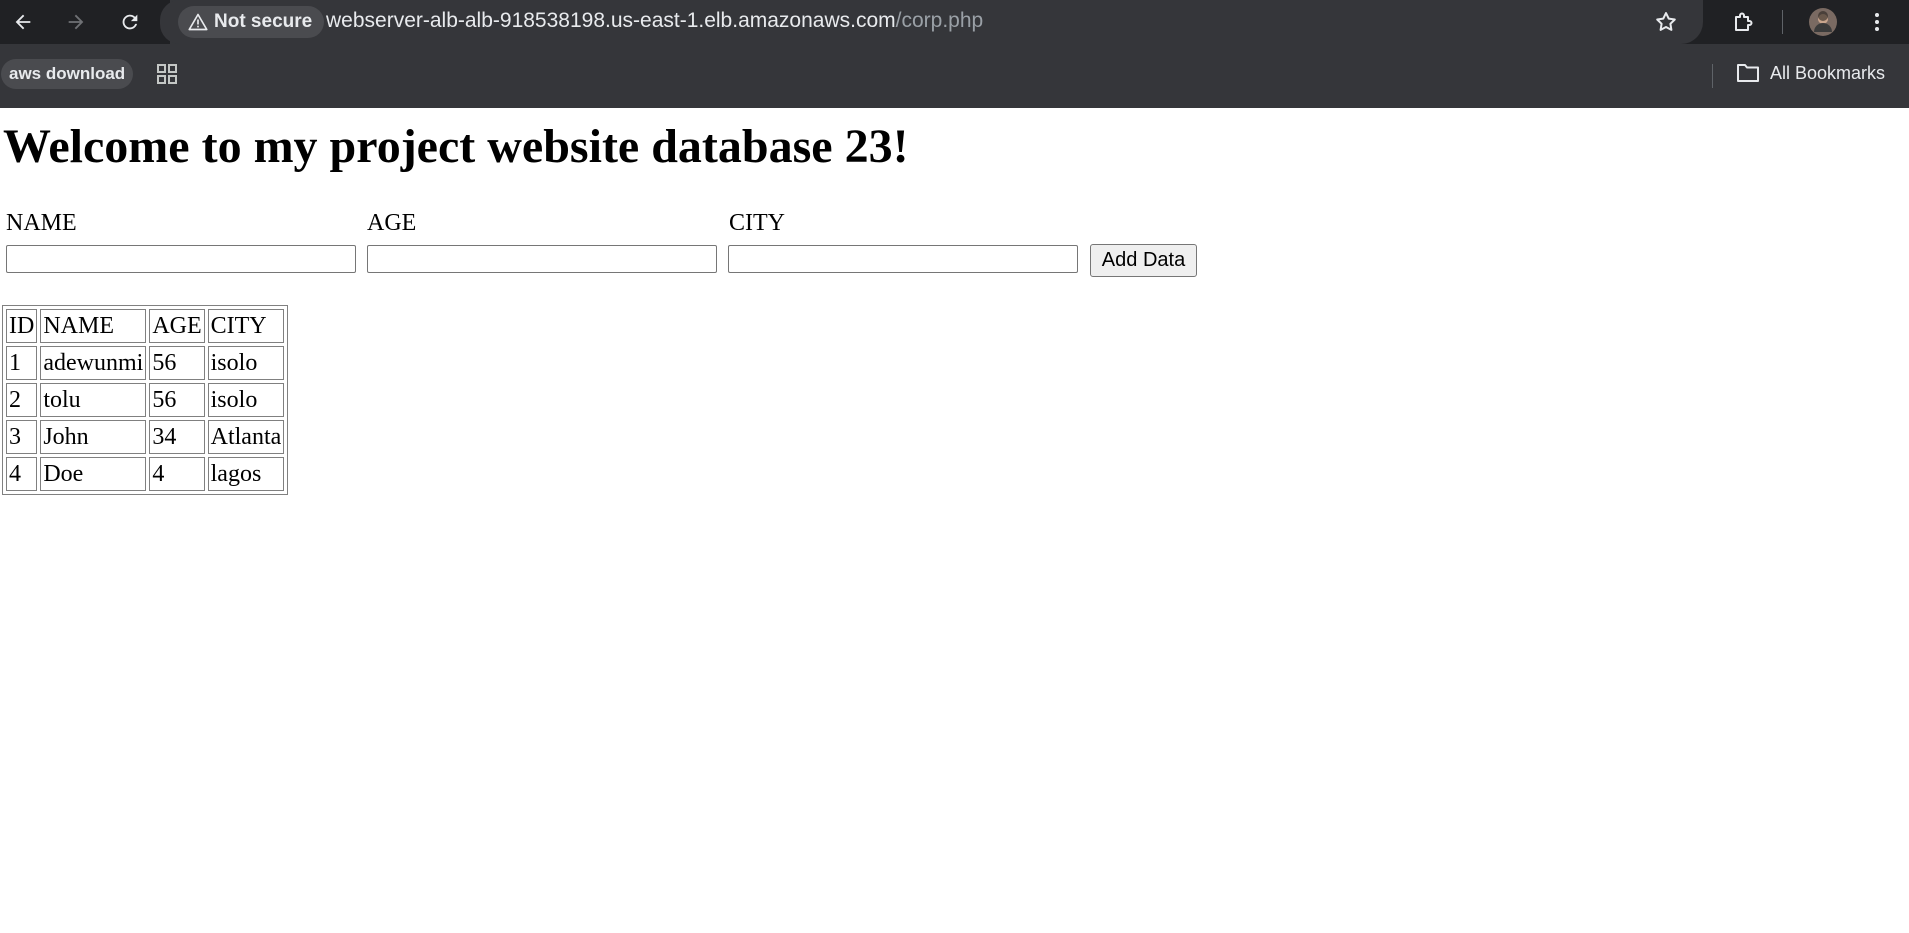 The height and width of the screenshot is (933, 1909). What do you see at coordinates (93, 363) in the screenshot?
I see `cell-name: adewunmi` at bounding box center [93, 363].